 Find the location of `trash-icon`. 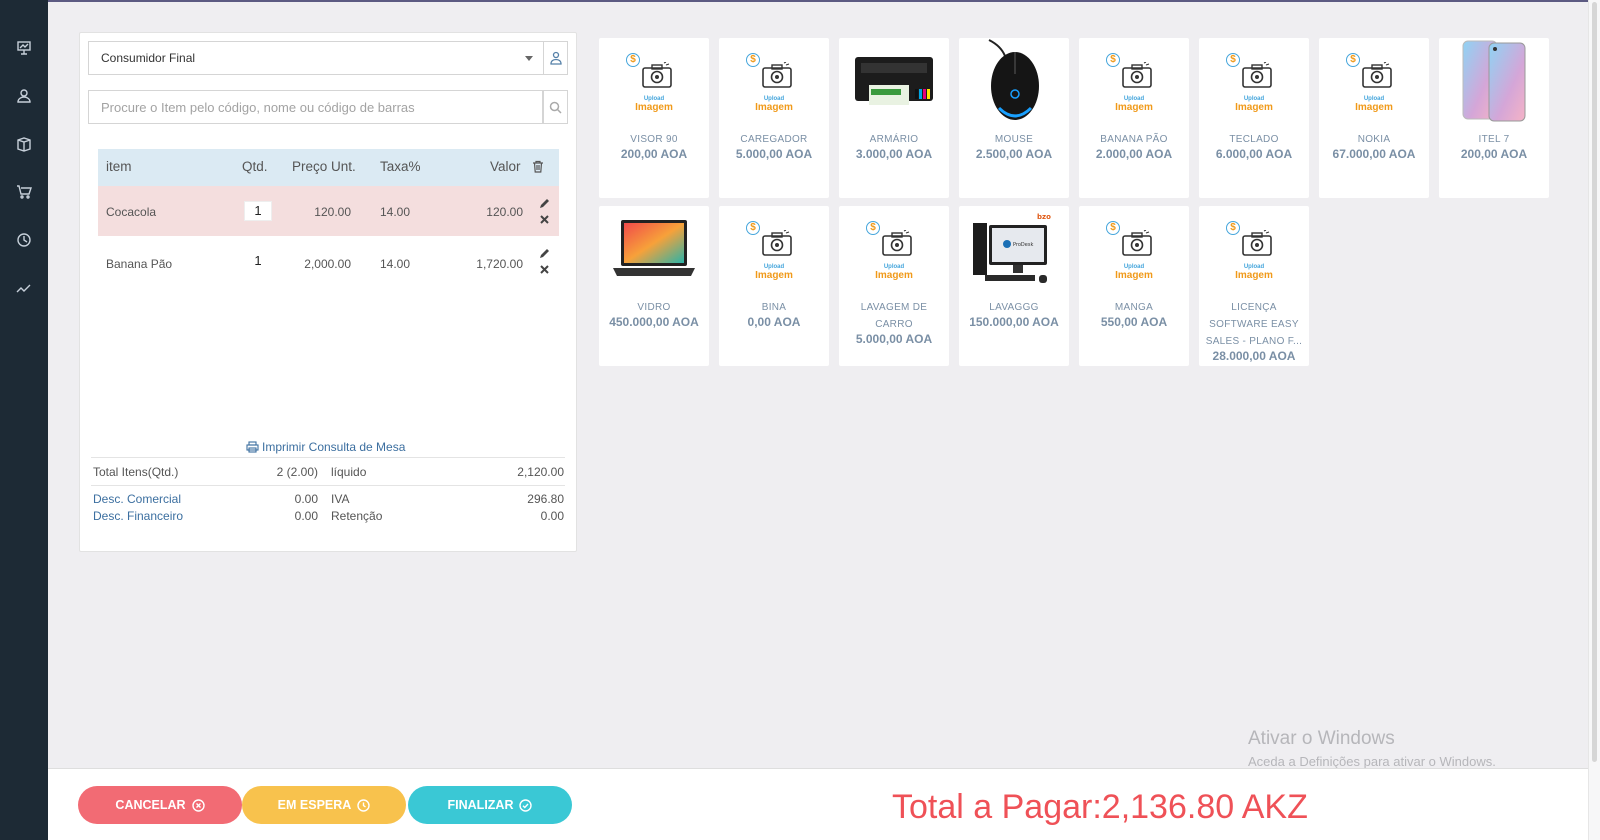

trash-icon is located at coordinates (538, 168).